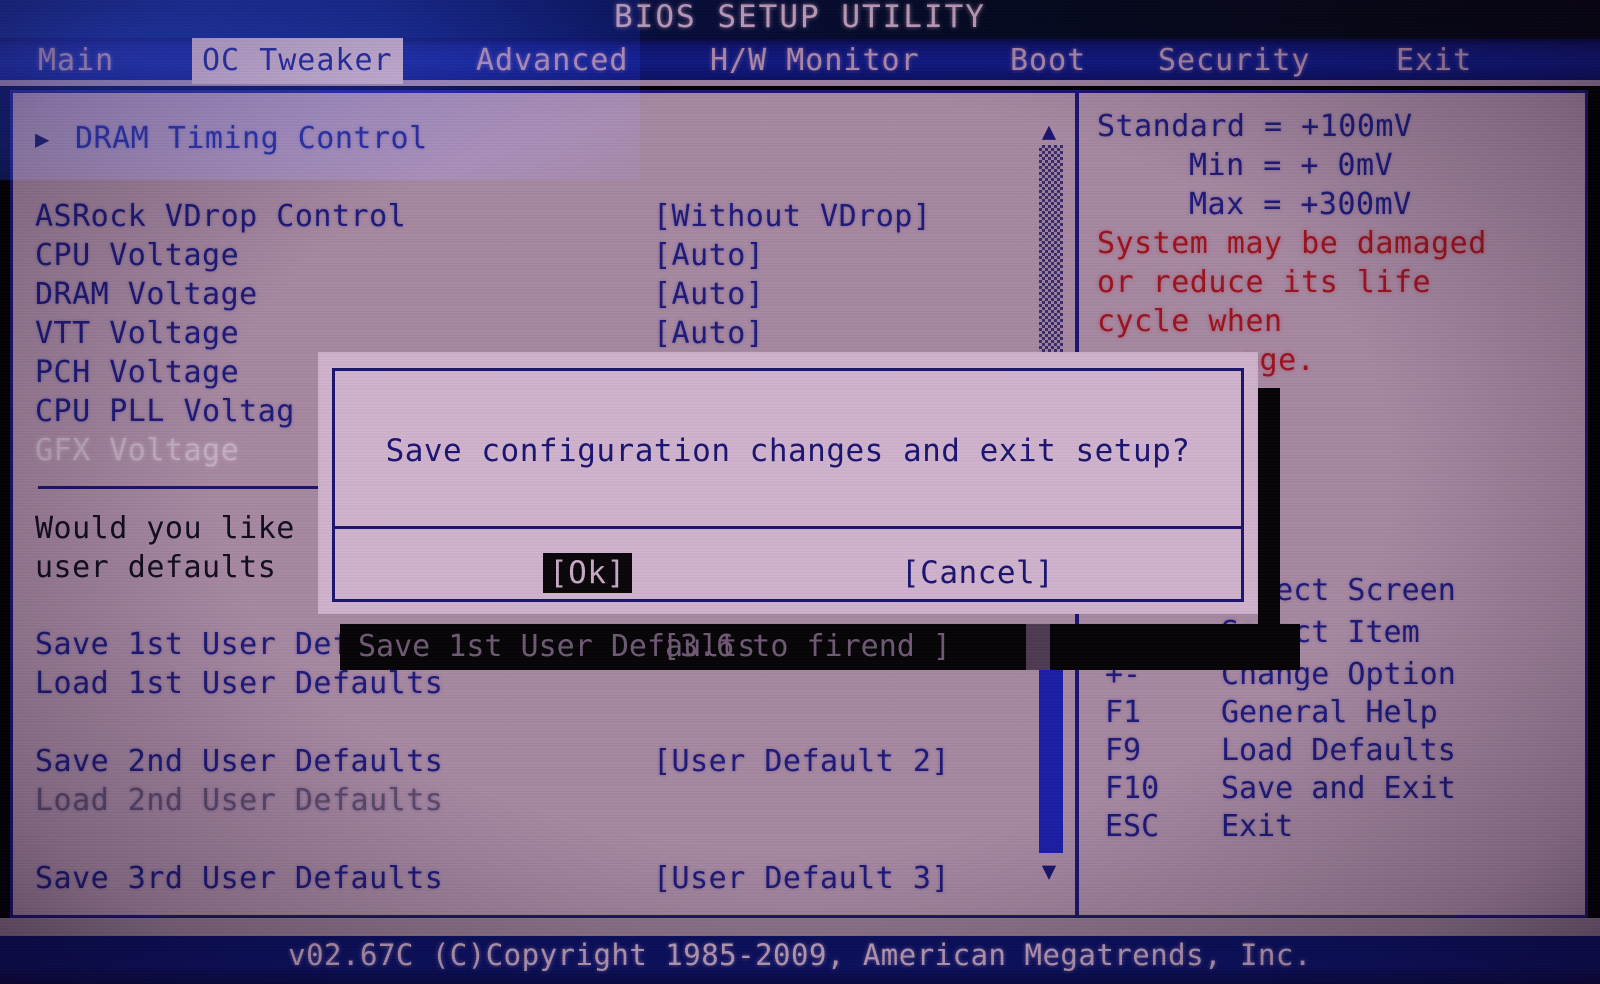  I want to click on tab-advanced: Advanced, so click(552, 61).